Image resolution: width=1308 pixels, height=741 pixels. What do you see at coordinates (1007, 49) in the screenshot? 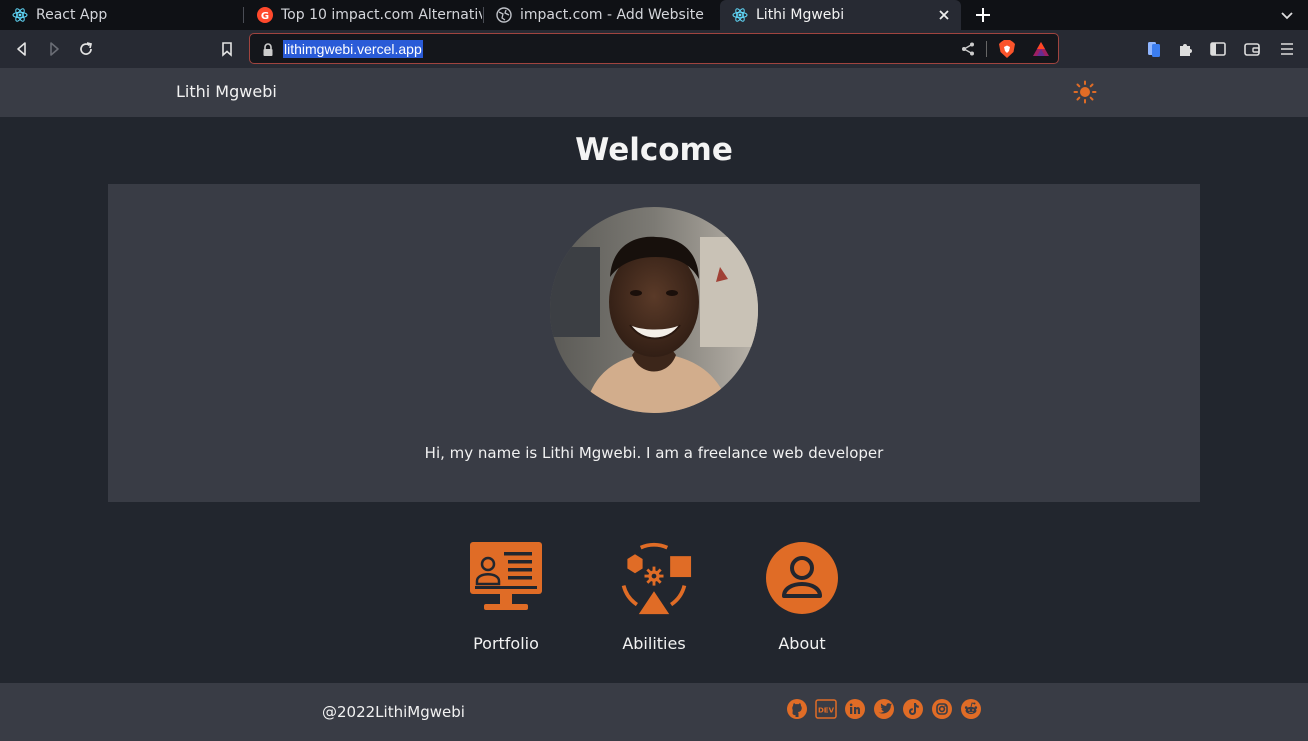
I see `brave-shields-icon` at bounding box center [1007, 49].